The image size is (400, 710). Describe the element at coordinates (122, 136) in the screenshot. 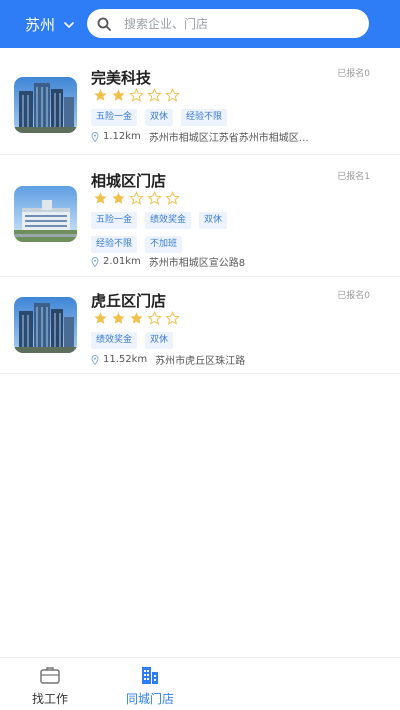

I see `distance: 1.12km` at that location.